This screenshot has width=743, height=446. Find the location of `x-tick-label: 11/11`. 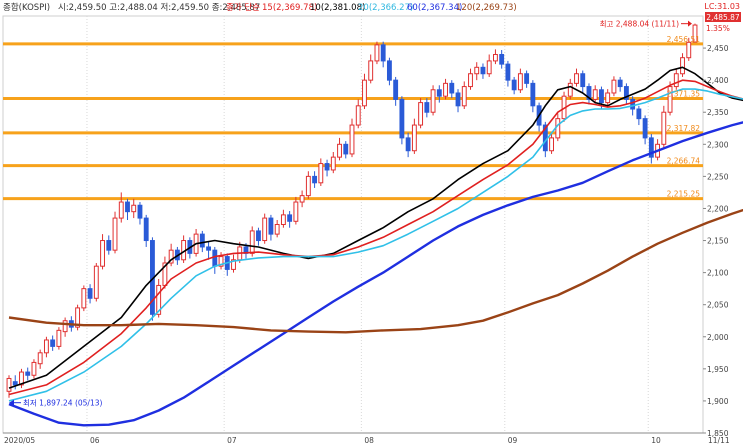

x-tick-label: 11/11 is located at coordinates (719, 440).